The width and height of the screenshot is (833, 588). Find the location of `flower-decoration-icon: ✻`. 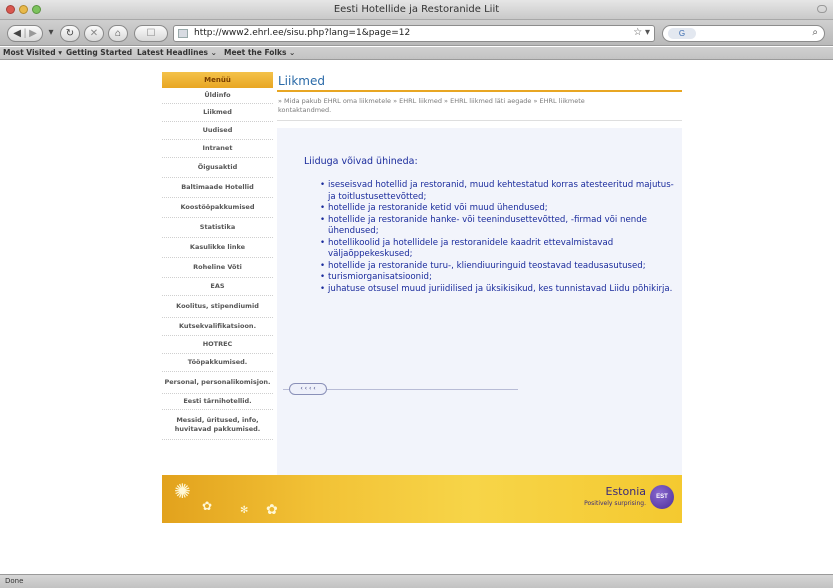

flower-decoration-icon: ✻ is located at coordinates (244, 510).